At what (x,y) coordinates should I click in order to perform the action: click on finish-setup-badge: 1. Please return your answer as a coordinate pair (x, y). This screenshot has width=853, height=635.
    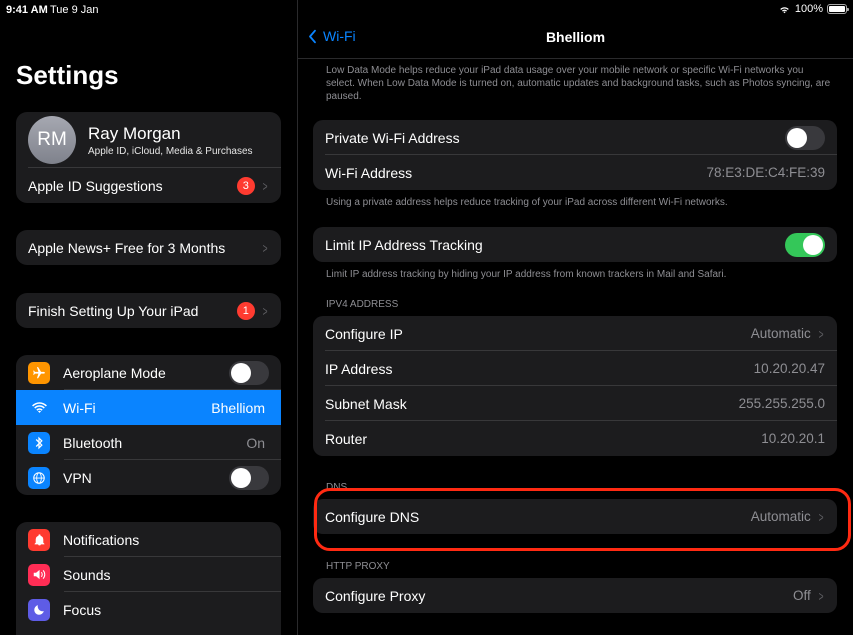
    Looking at the image, I should click on (245, 310).